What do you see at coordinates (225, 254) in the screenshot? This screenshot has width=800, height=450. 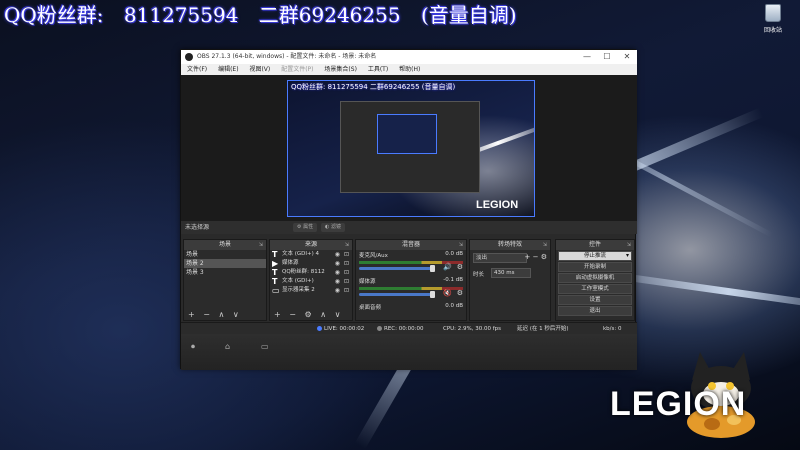 I see `scene-item: 场景` at bounding box center [225, 254].